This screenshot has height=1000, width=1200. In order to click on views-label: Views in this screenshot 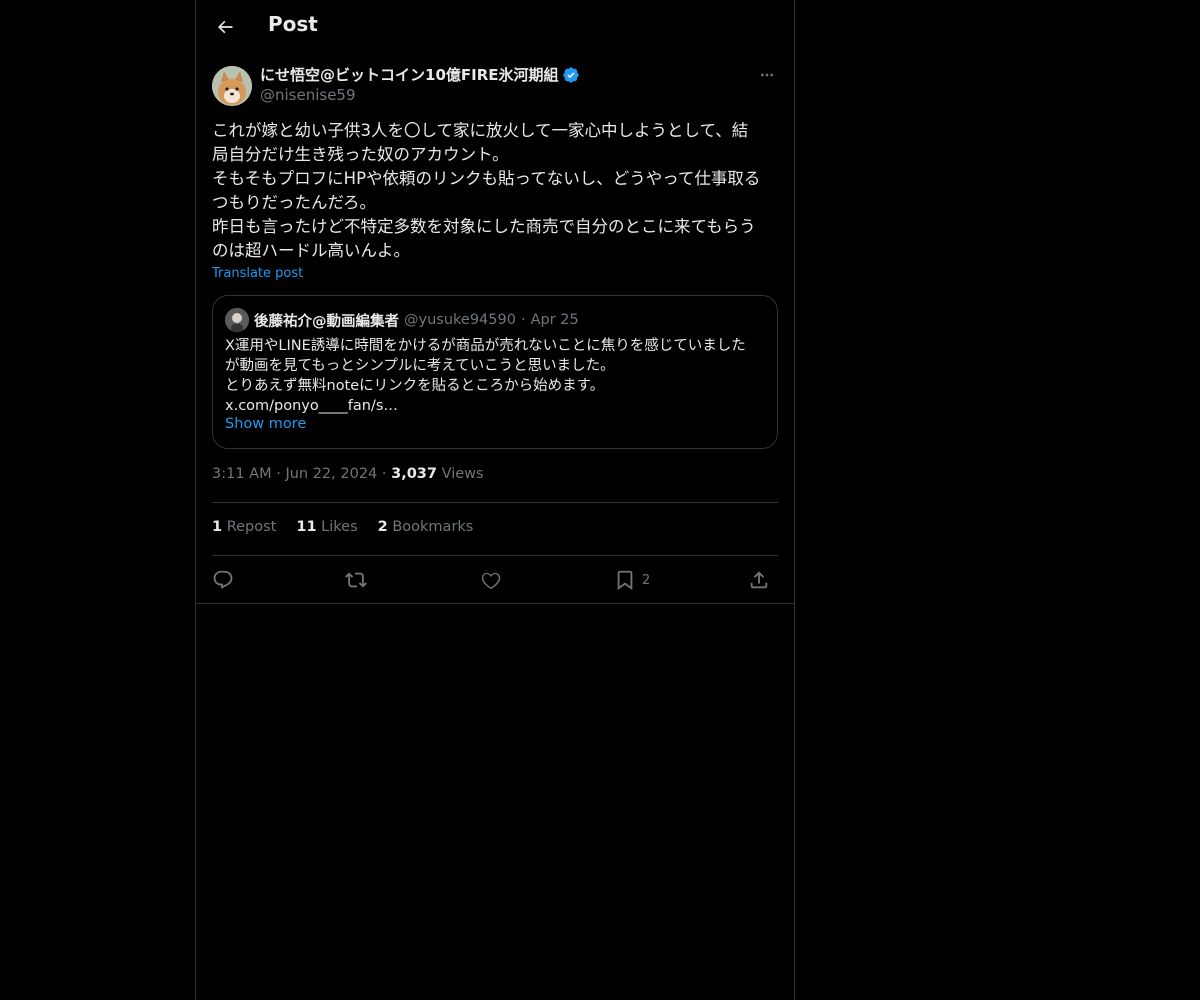, I will do `click(462, 474)`.